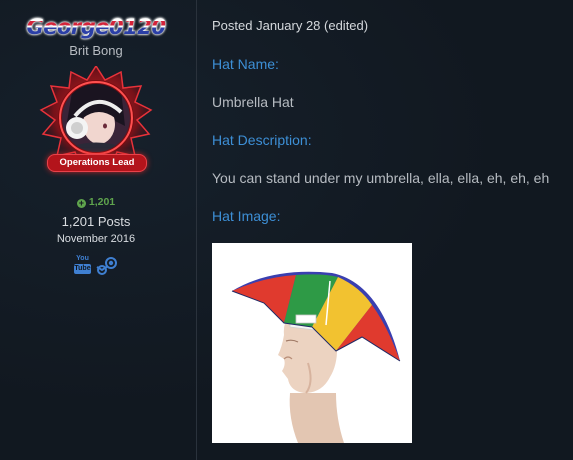 Image resolution: width=573 pixels, height=460 pixels. Describe the element at coordinates (96, 239) in the screenshot. I see `join-date: November 2016` at that location.